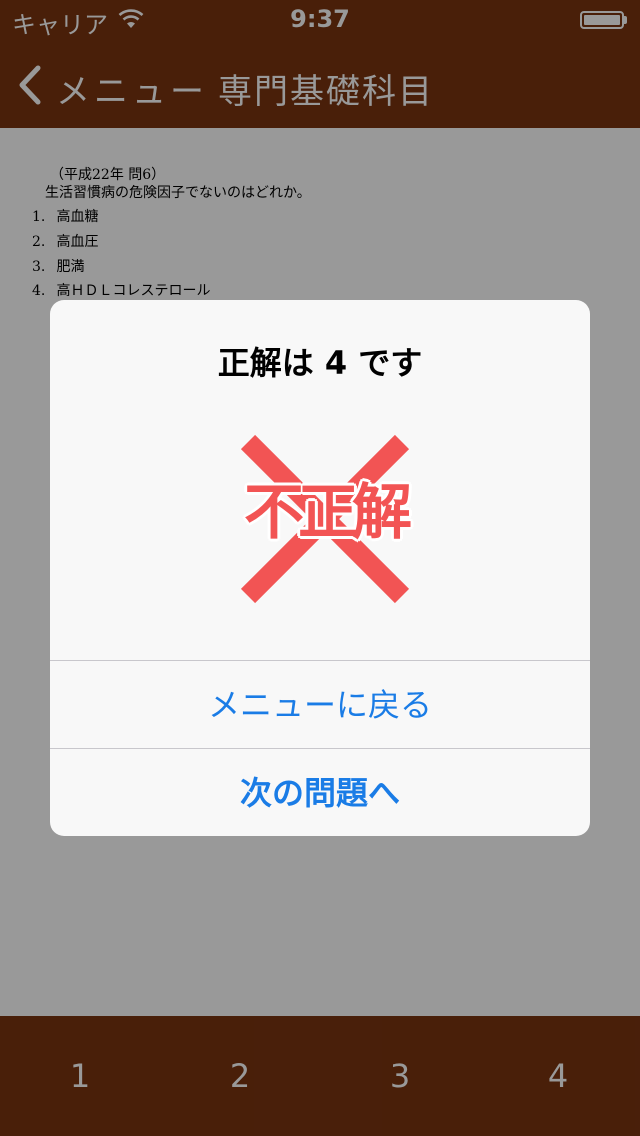 The image size is (640, 1136). Describe the element at coordinates (320, 363) in the screenshot. I see `alert-title: 正解は 4 です` at that location.